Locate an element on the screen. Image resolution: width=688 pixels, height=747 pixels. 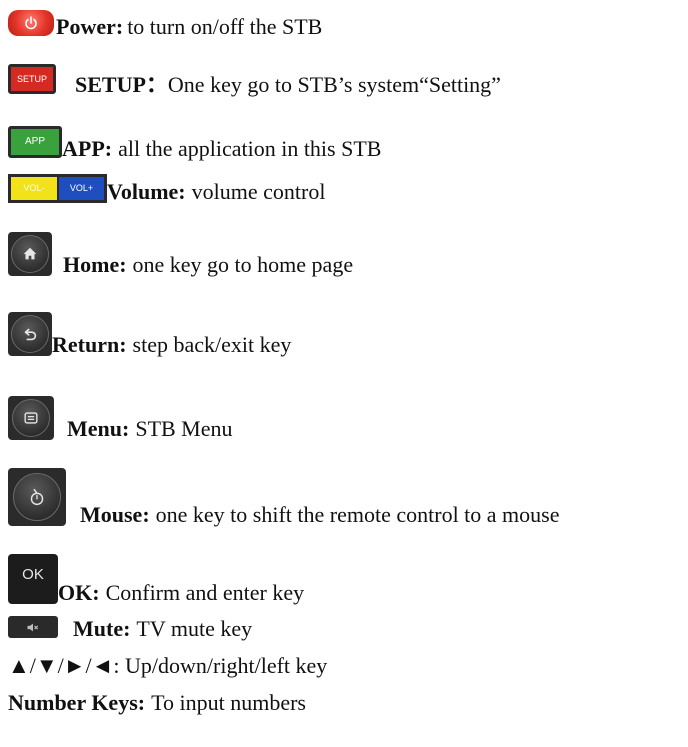
volume-term: Volume: is located at coordinates (146, 191).